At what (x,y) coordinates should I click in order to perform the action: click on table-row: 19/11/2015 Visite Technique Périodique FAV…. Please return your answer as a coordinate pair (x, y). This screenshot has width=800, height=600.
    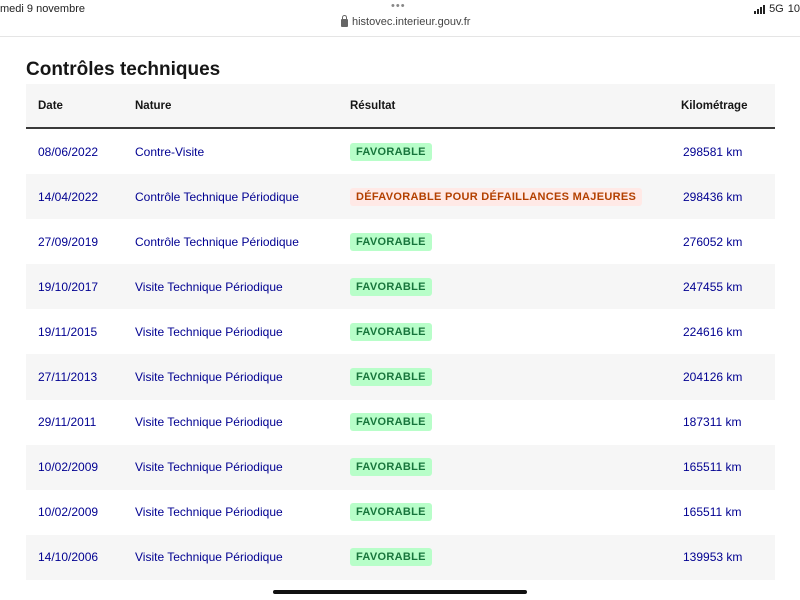
    Looking at the image, I should click on (400, 332).